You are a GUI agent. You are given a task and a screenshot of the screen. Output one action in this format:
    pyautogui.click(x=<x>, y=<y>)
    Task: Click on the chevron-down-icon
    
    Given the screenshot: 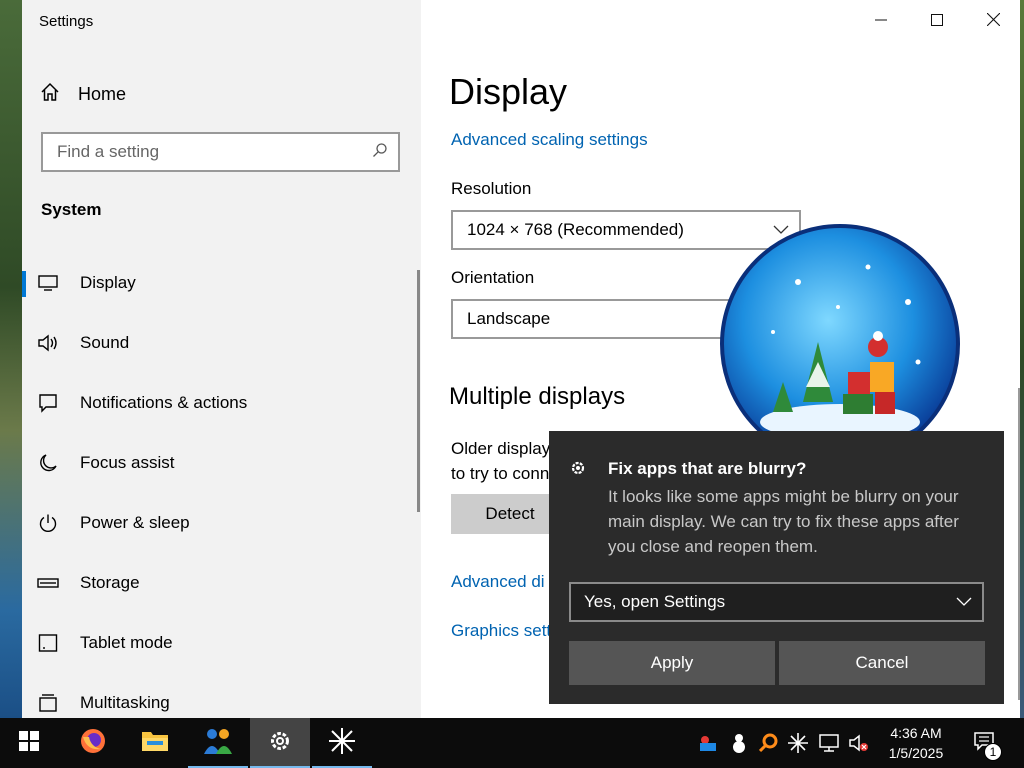 What is the action you would take?
    pyautogui.click(x=964, y=602)
    